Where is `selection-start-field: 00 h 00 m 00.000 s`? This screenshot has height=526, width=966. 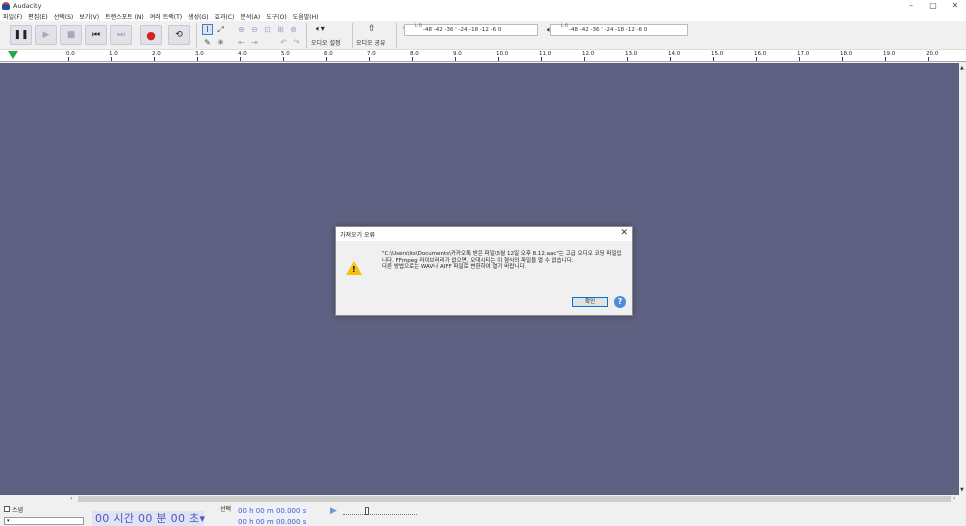
selection-start-field: 00 h 00 m 00.000 s is located at coordinates (272, 511).